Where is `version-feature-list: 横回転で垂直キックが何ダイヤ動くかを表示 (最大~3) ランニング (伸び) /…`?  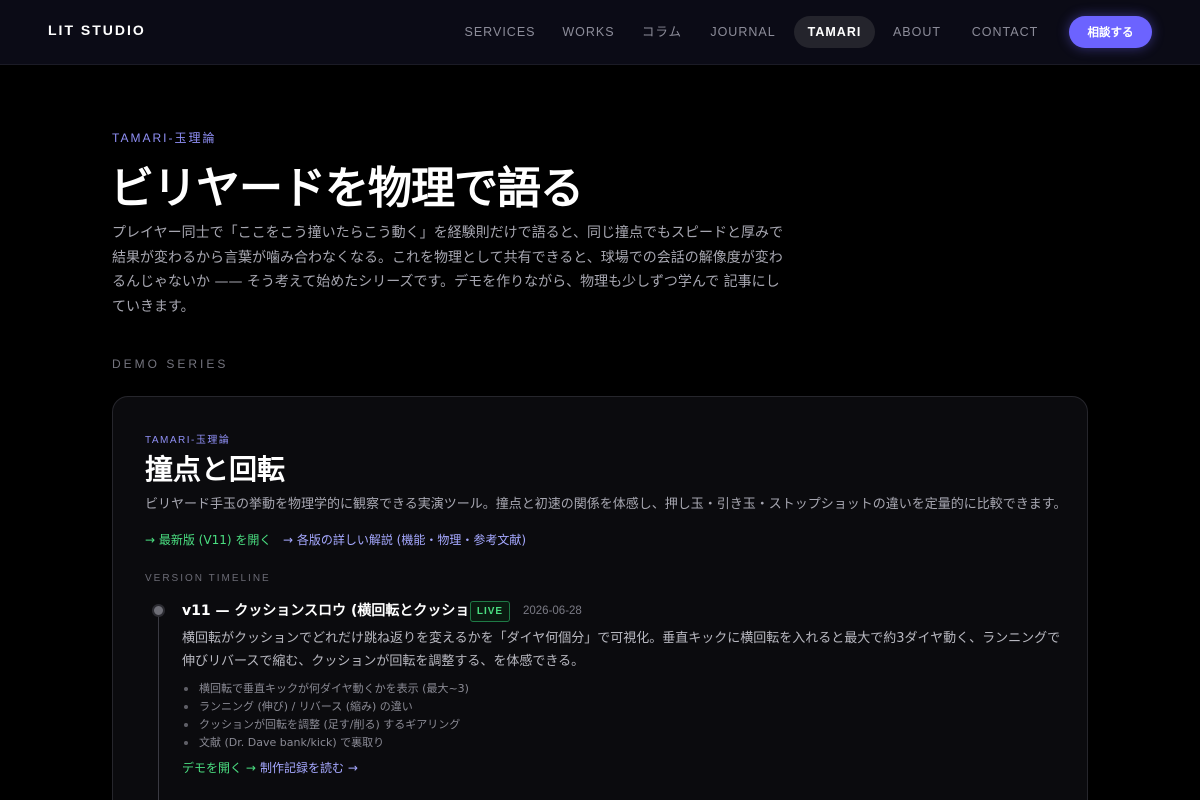
version-feature-list: 横回転で垂直キックが何ダイヤ動くかを表示 (最大~3) ランニング (伸び) /… is located at coordinates (325, 716).